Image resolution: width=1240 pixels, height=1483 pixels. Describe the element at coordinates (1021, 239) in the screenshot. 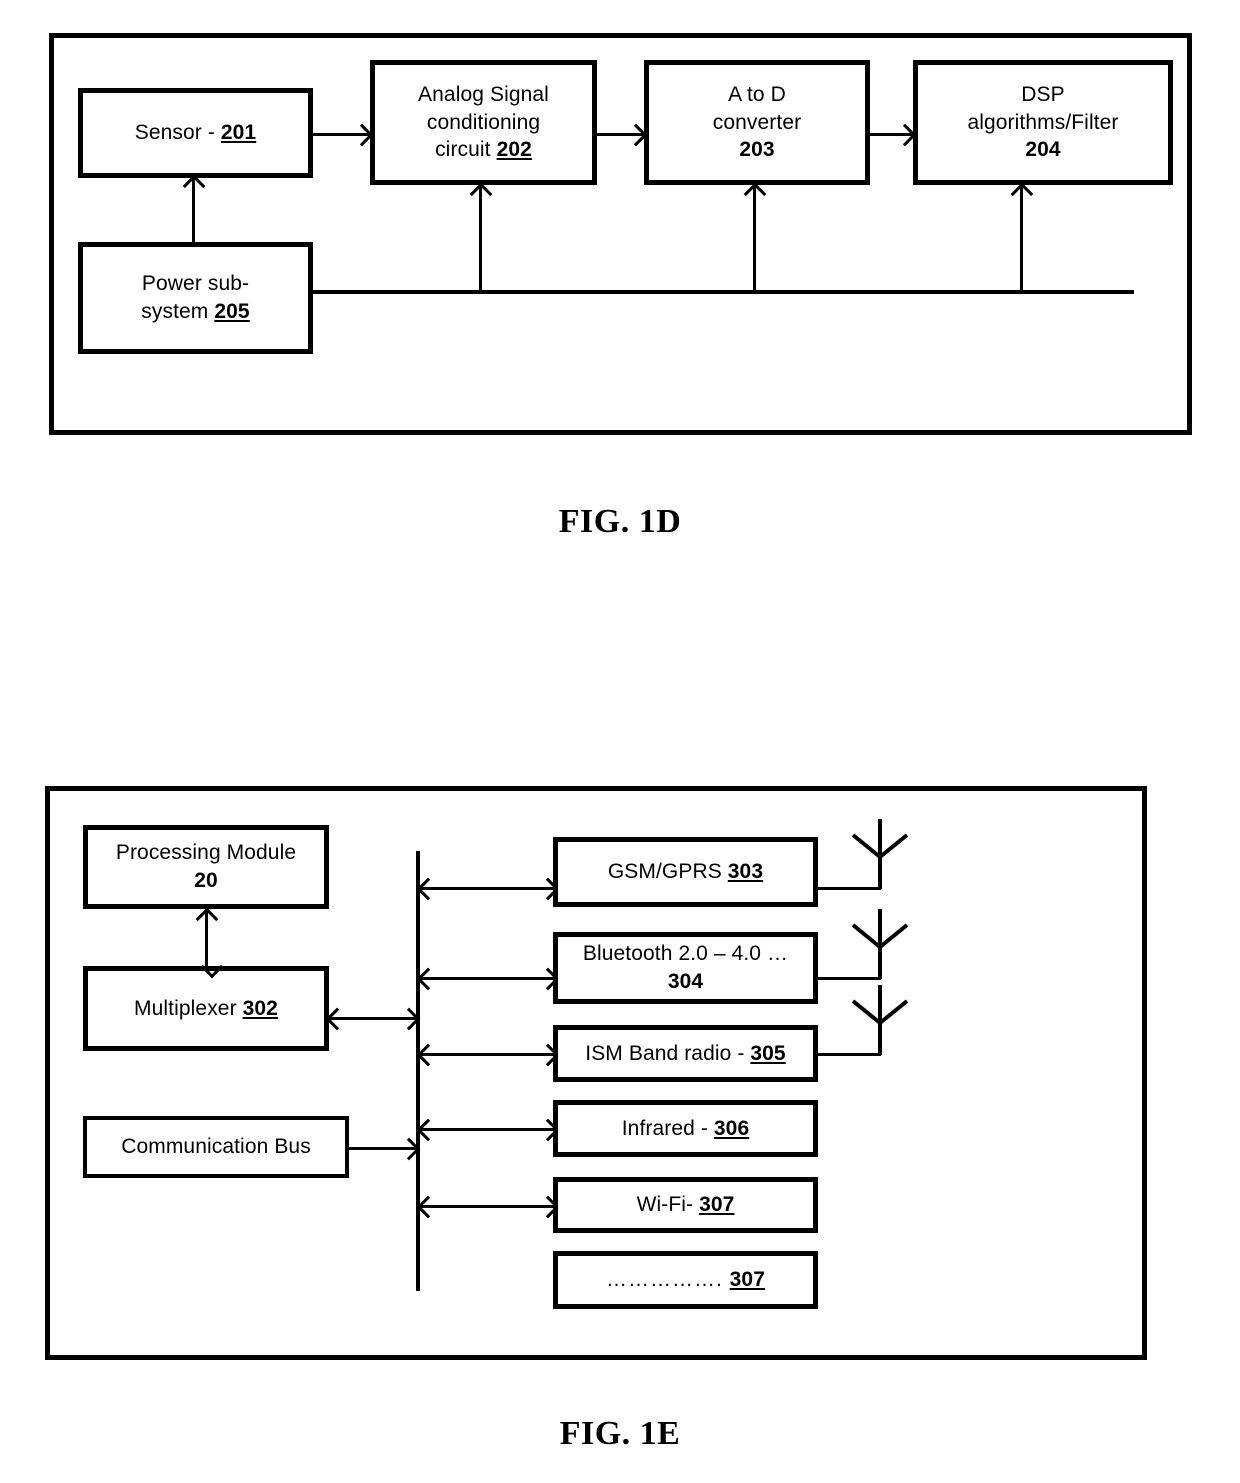

I see `power-feed-dsp` at that location.